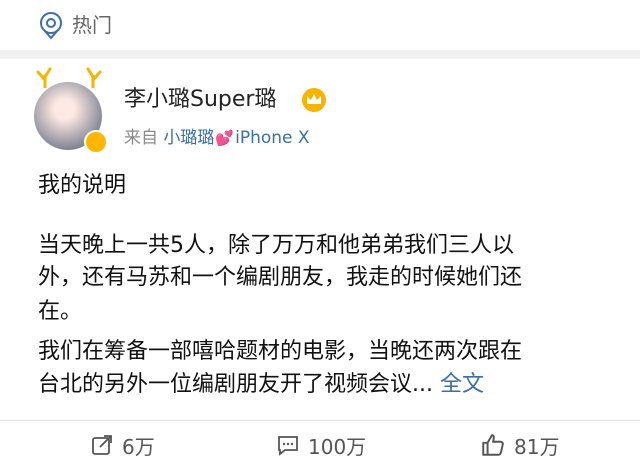  Describe the element at coordinates (188, 138) in the screenshot. I see `source-name: 小璐璐` at that location.